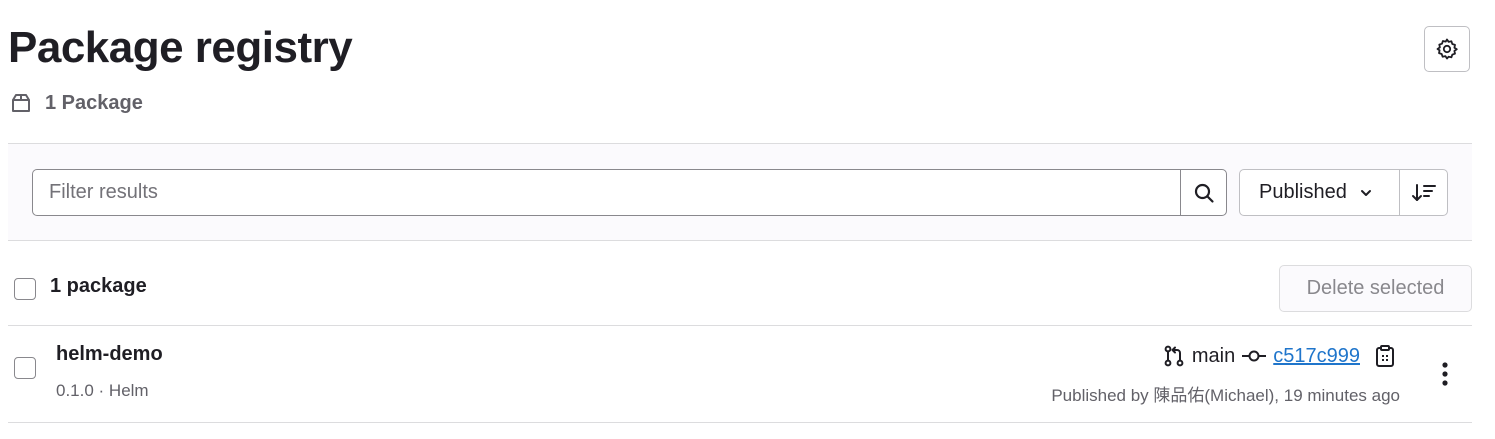  Describe the element at coordinates (1375, 288) in the screenshot. I see `delete-selected-button: Delete selected` at that location.